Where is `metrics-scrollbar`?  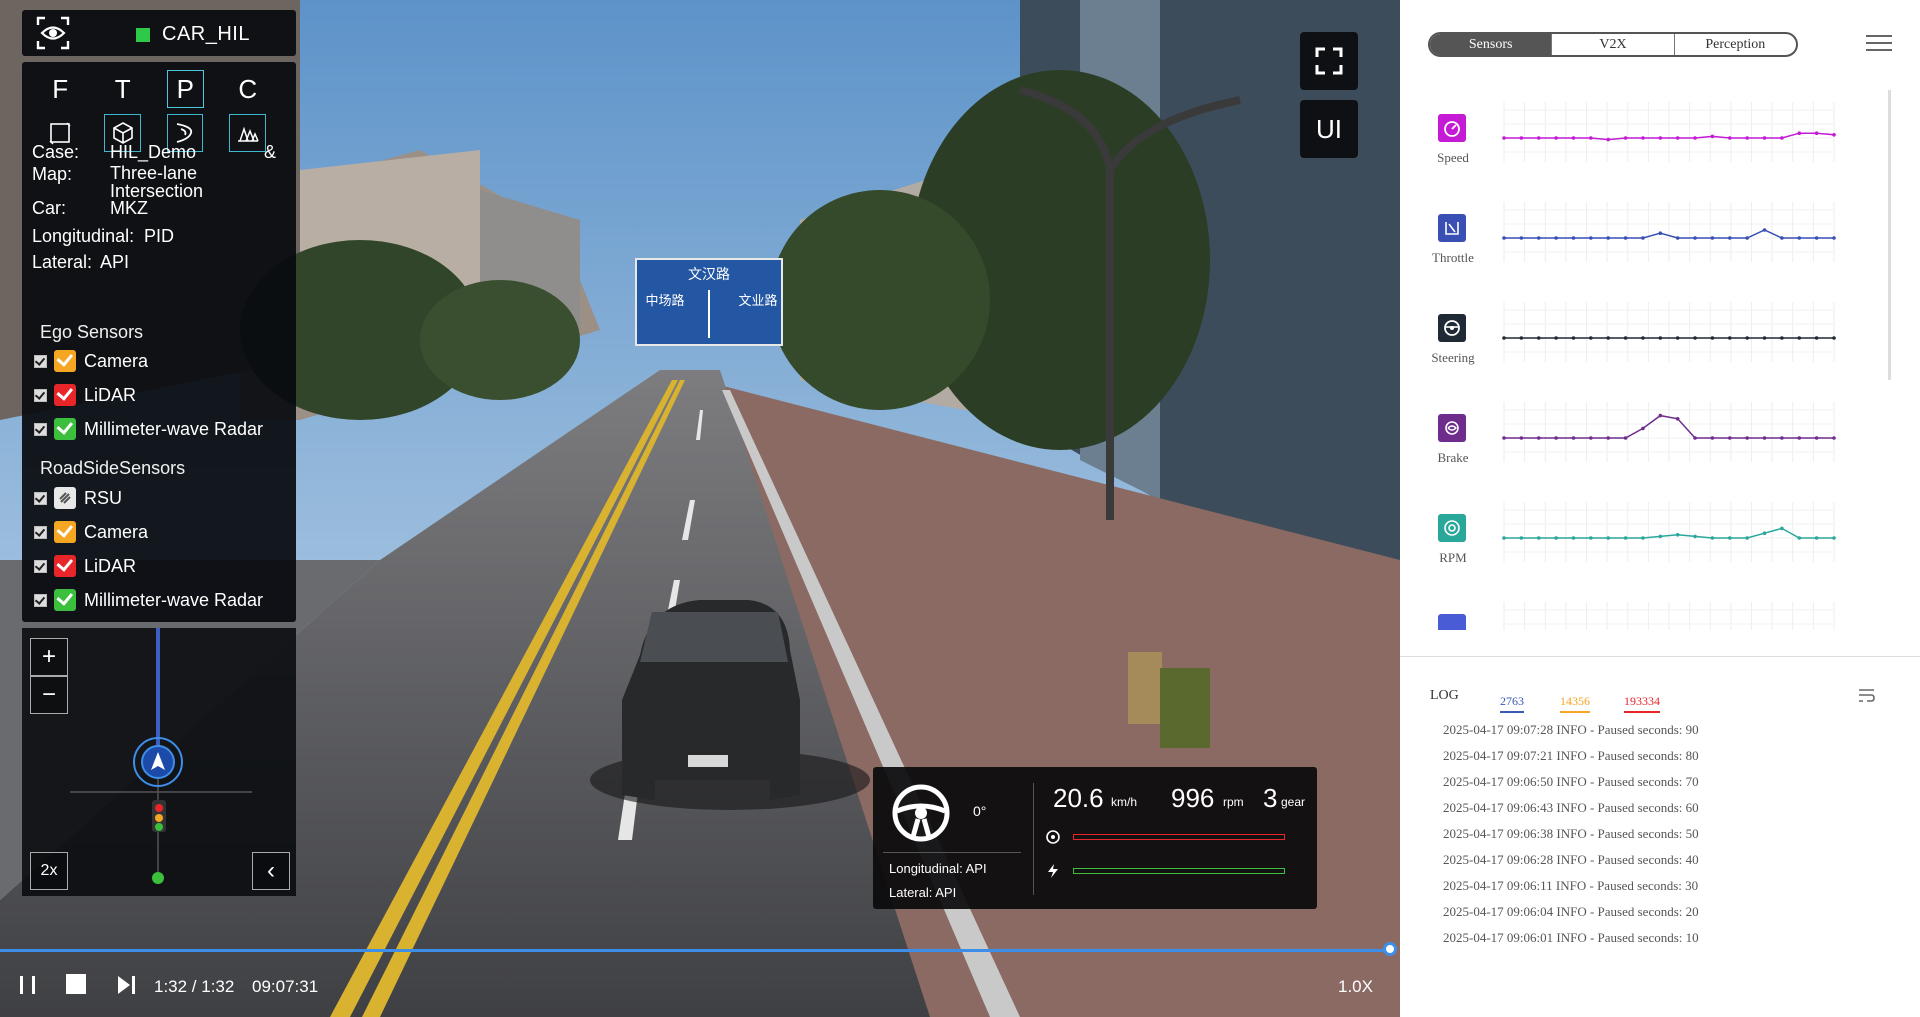
metrics-scrollbar is located at coordinates (1889, 235).